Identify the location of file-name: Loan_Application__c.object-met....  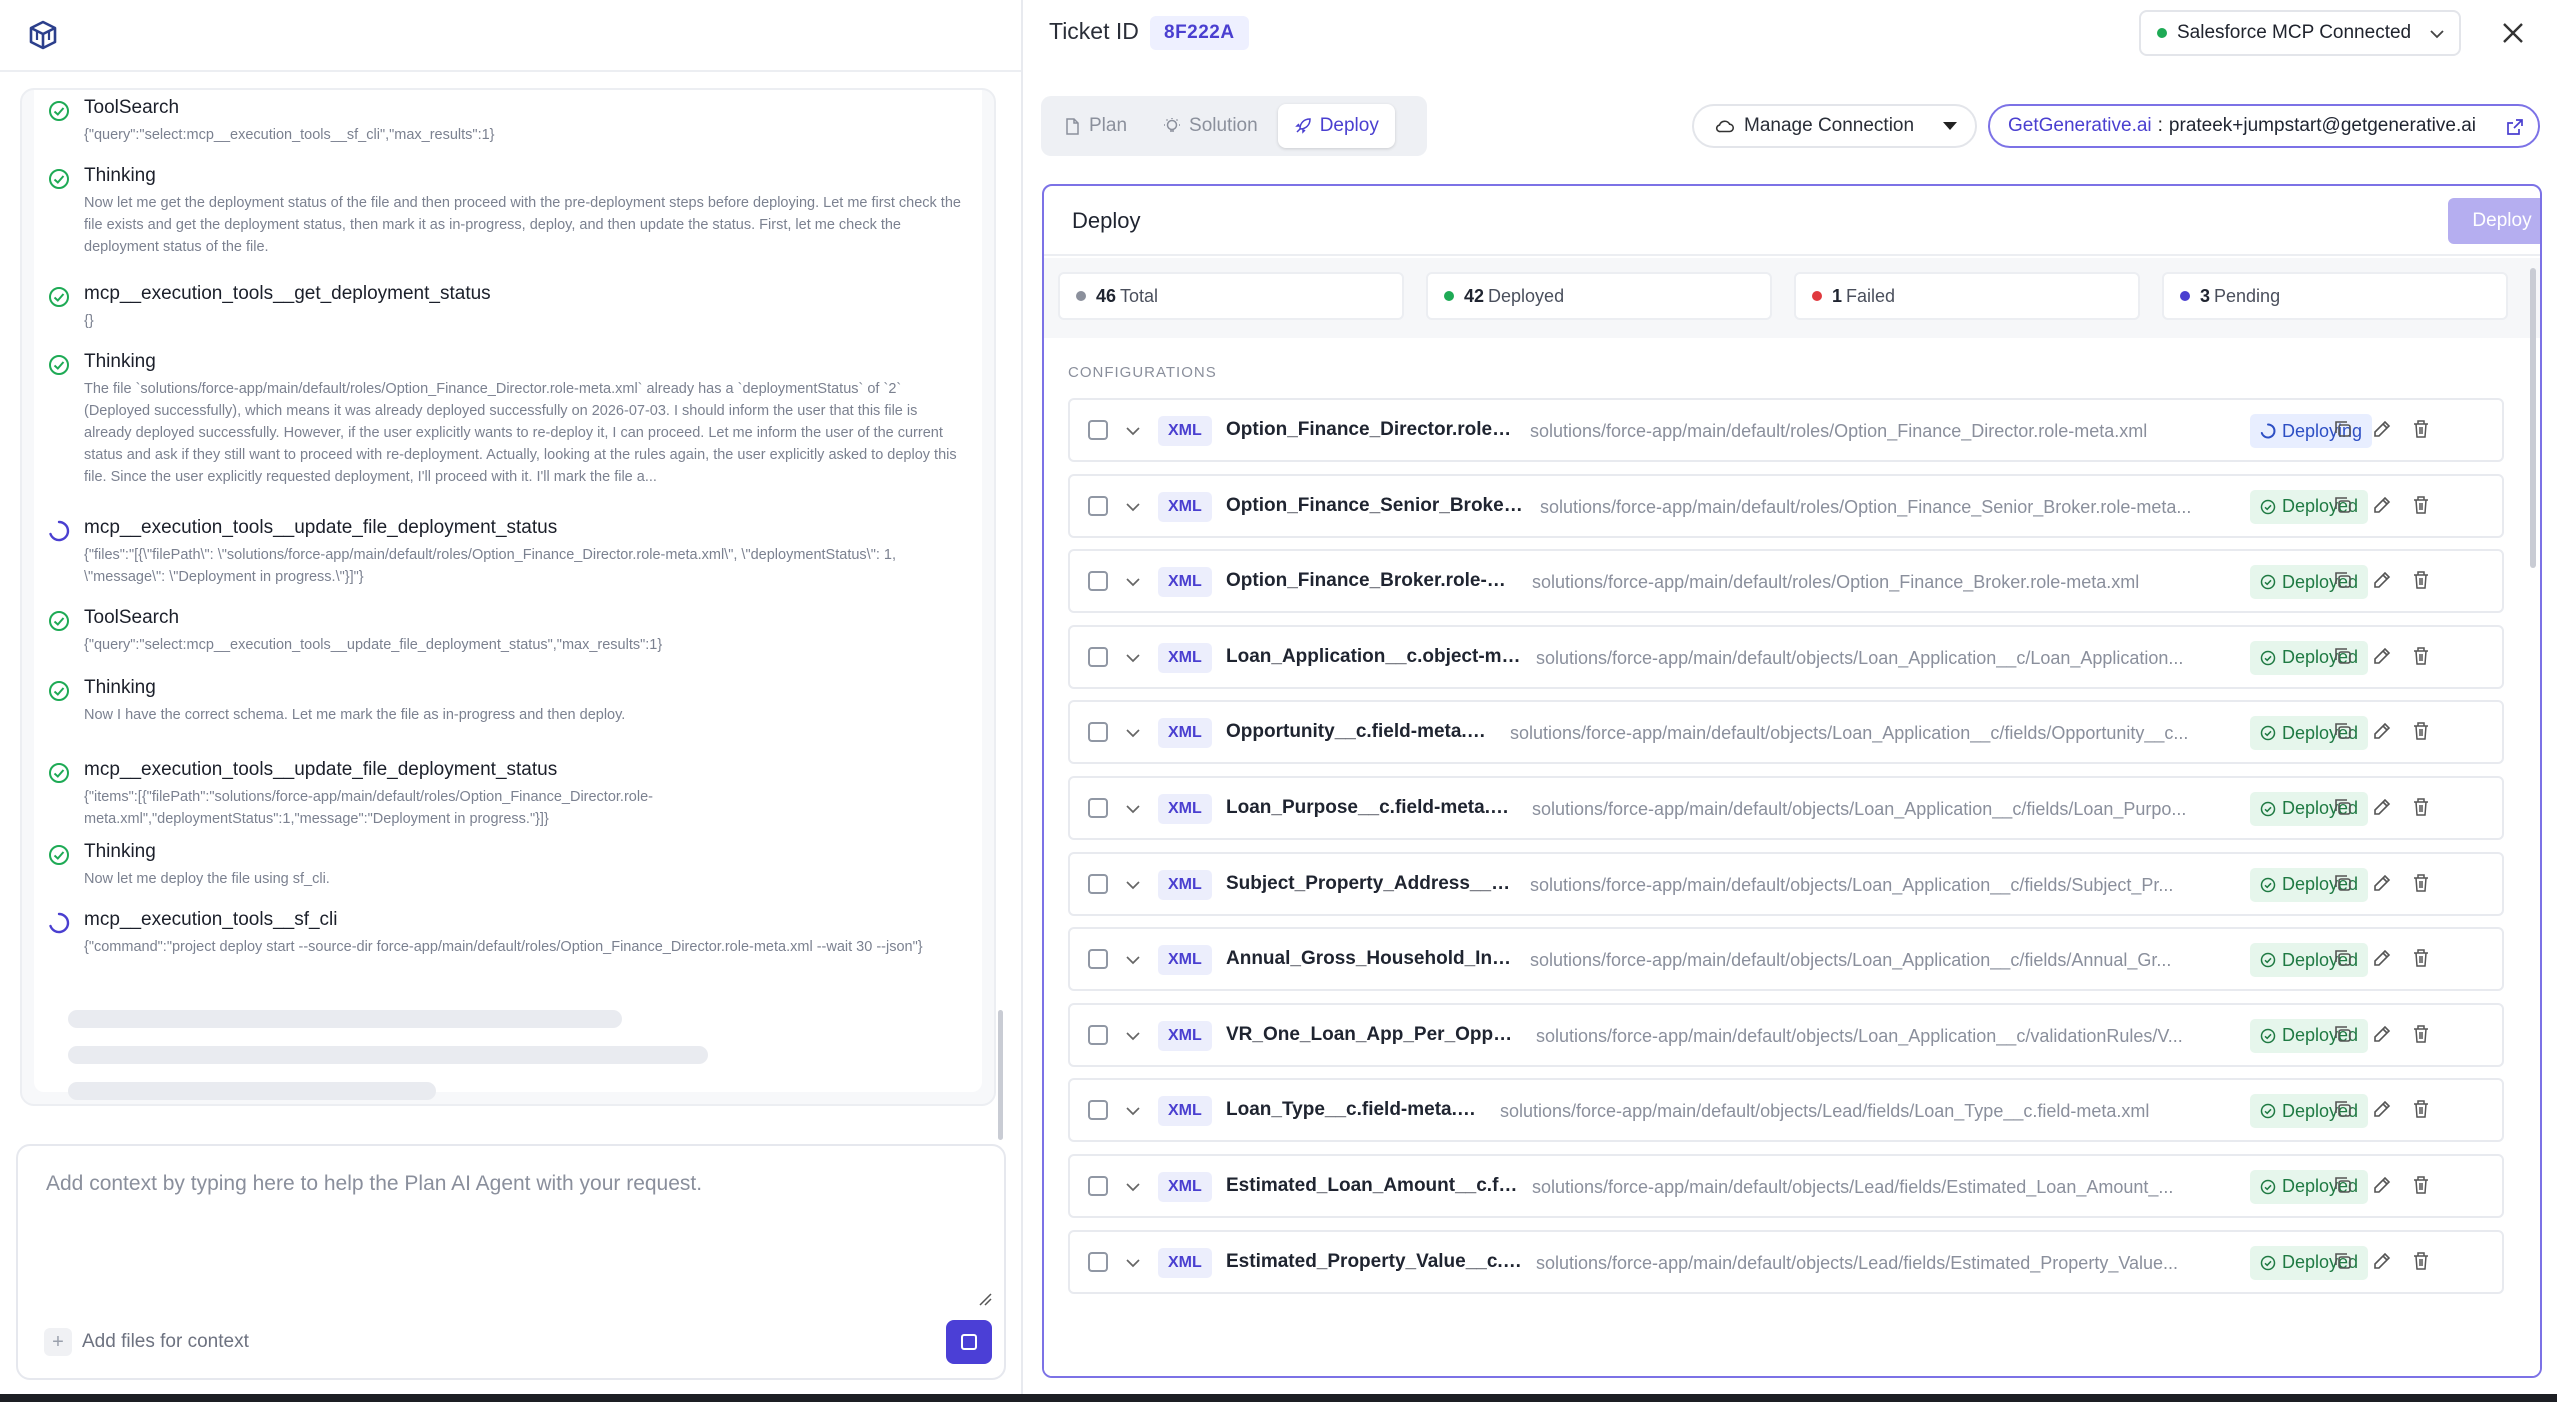
(1374, 656).